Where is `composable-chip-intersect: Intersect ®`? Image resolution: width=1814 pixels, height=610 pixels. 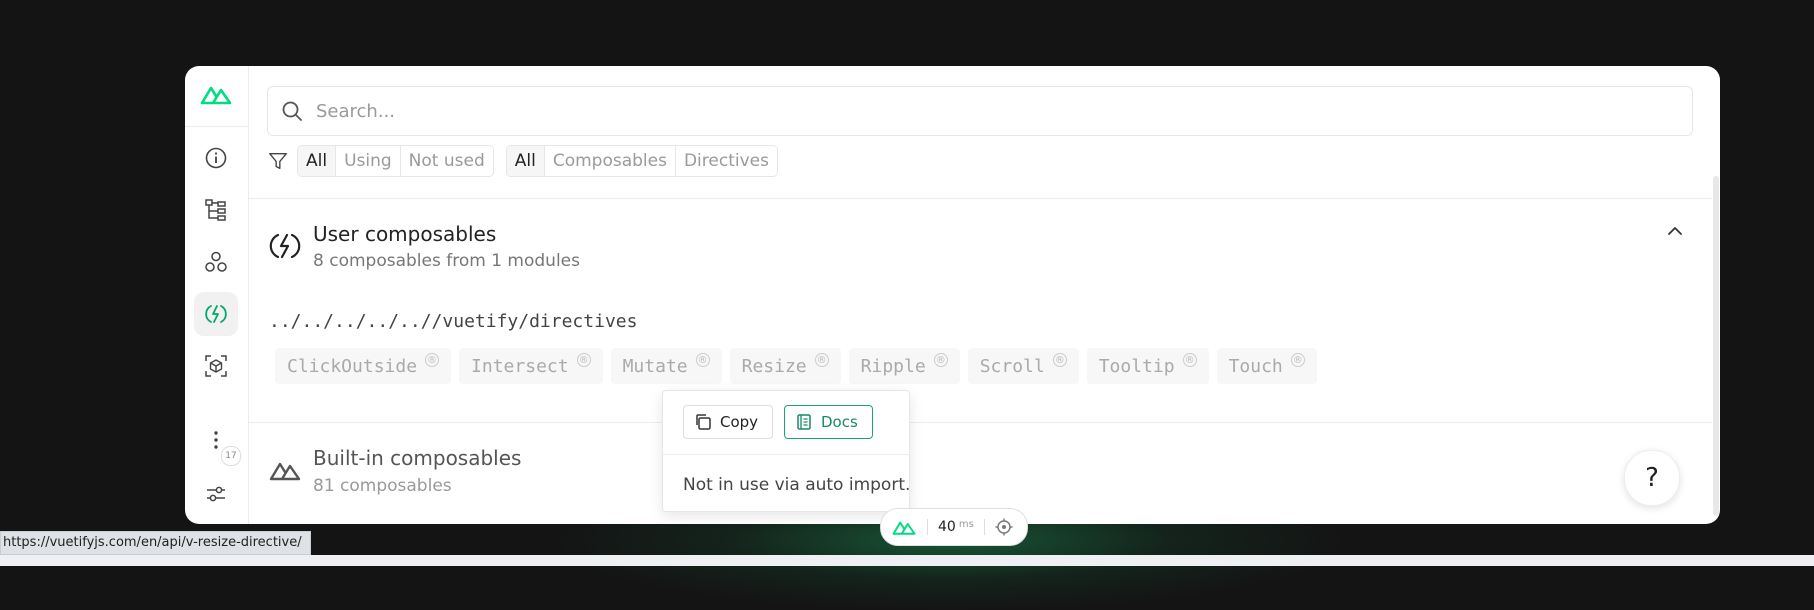 composable-chip-intersect: Intersect ® is located at coordinates (531, 366).